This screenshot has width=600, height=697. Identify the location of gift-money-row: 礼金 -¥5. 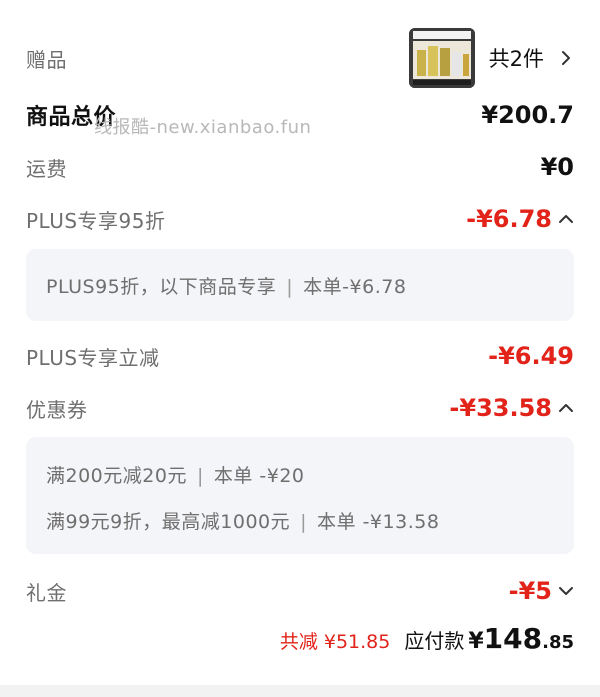
(300, 591).